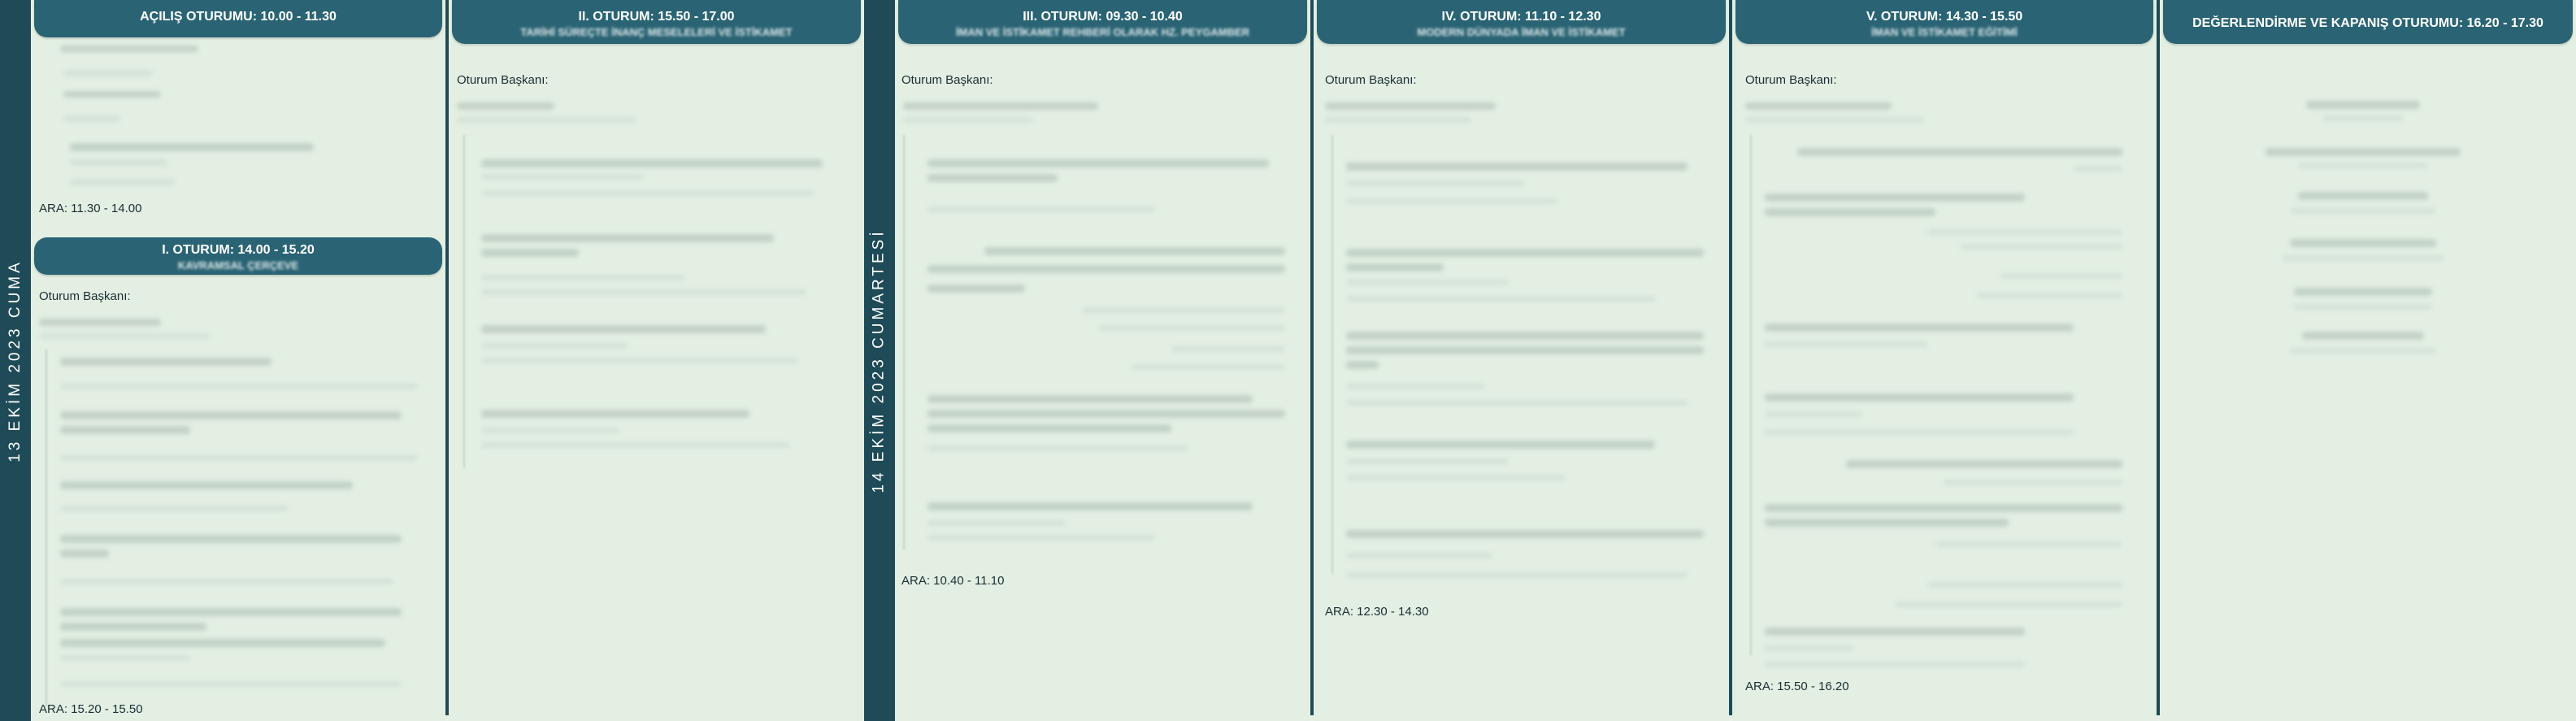 The height and width of the screenshot is (721, 2576). What do you see at coordinates (1944, 32) in the screenshot?
I see `session-subtitle: İMAN VE İSTİKAMET EĞİTİMİ` at bounding box center [1944, 32].